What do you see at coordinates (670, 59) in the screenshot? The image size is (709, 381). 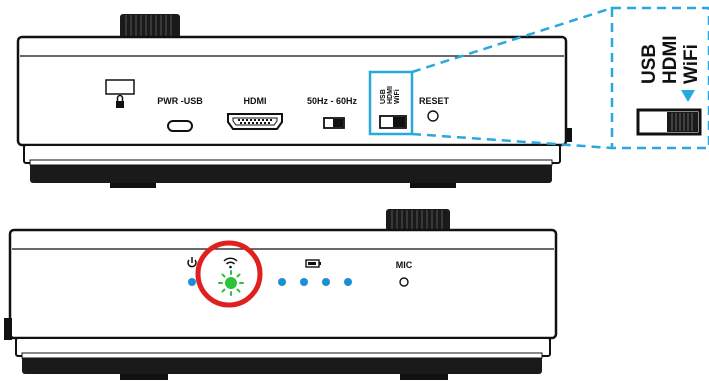 I see `callout-hdmi-label: HDMI` at bounding box center [670, 59].